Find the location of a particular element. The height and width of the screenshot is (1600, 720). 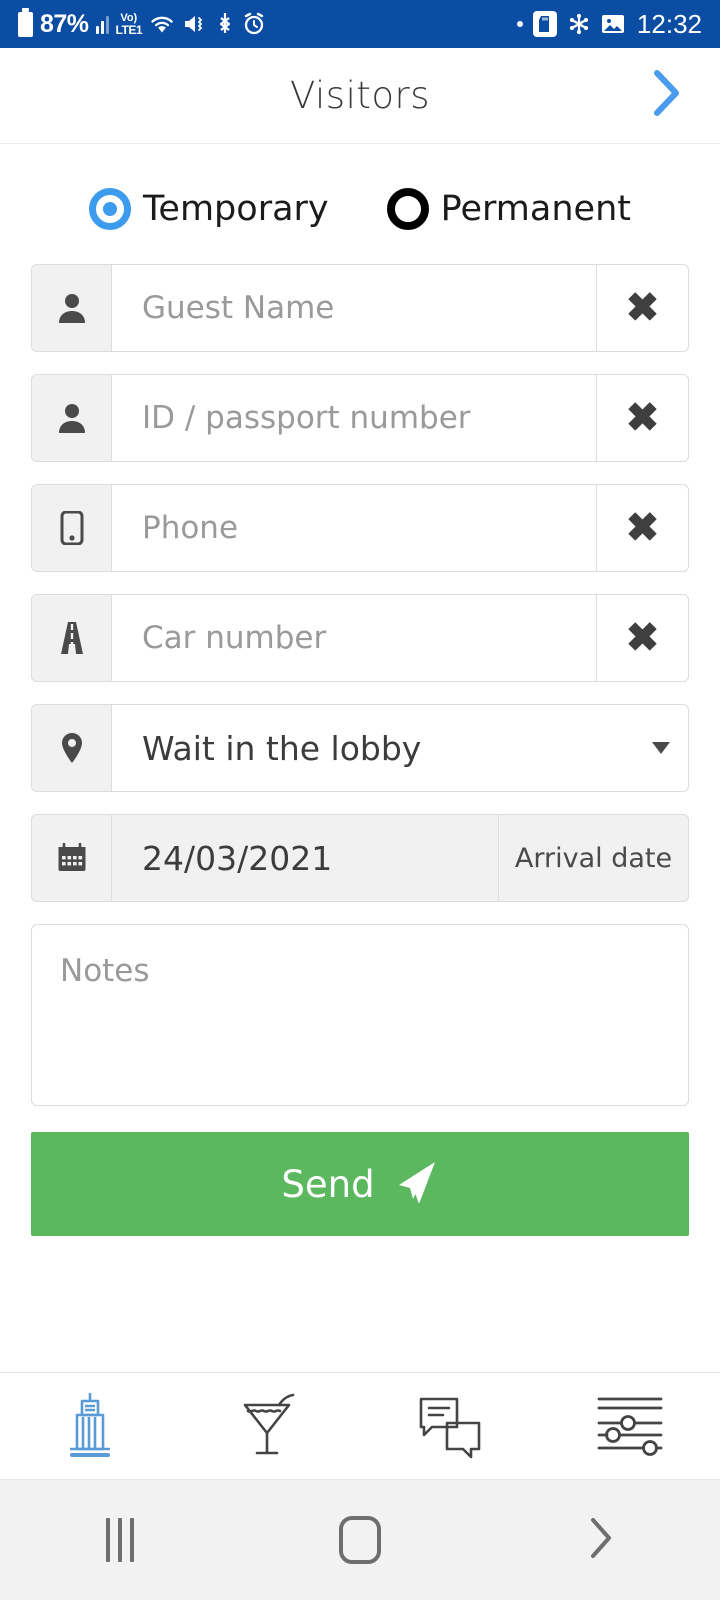

caret-down-icon is located at coordinates (661, 748).